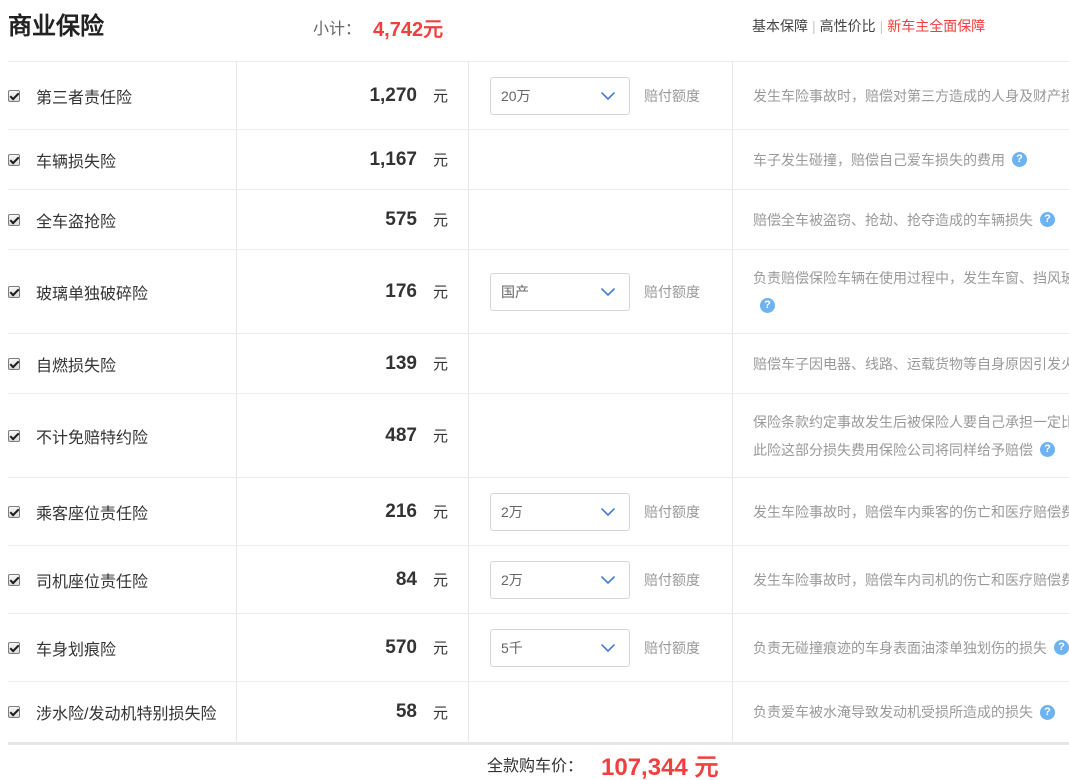  What do you see at coordinates (848, 26) in the screenshot?
I see `plan-value: 高性价比` at bounding box center [848, 26].